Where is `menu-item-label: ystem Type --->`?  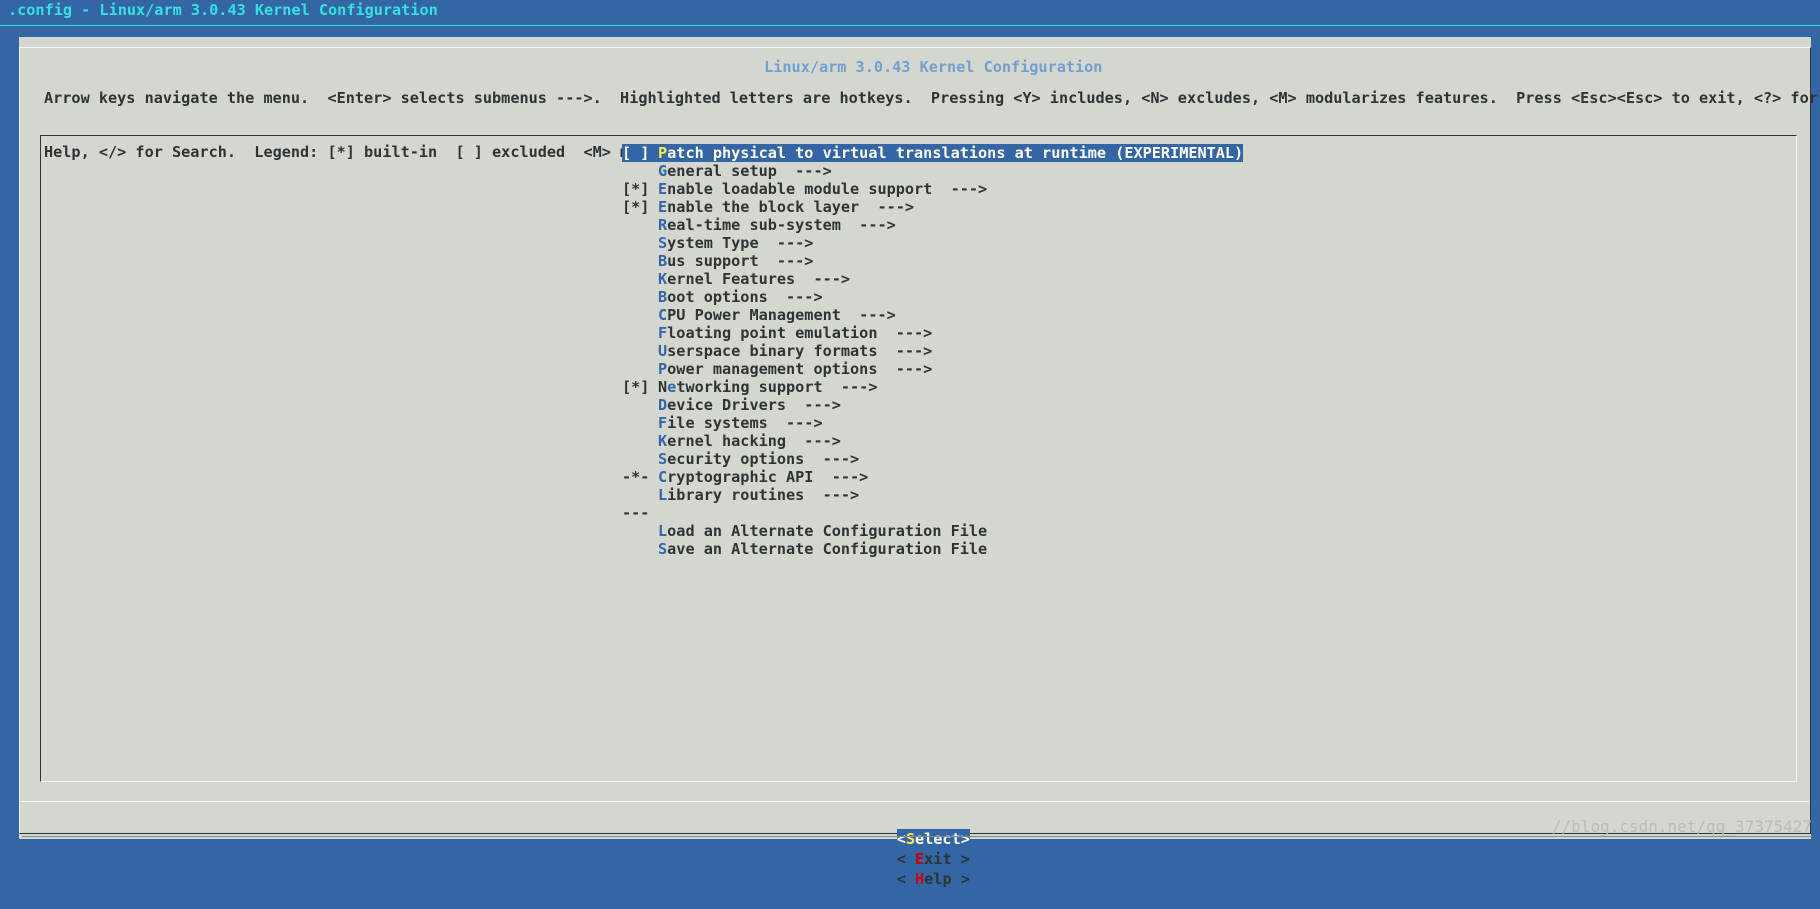 menu-item-label: ystem Type ---> is located at coordinates (740, 243).